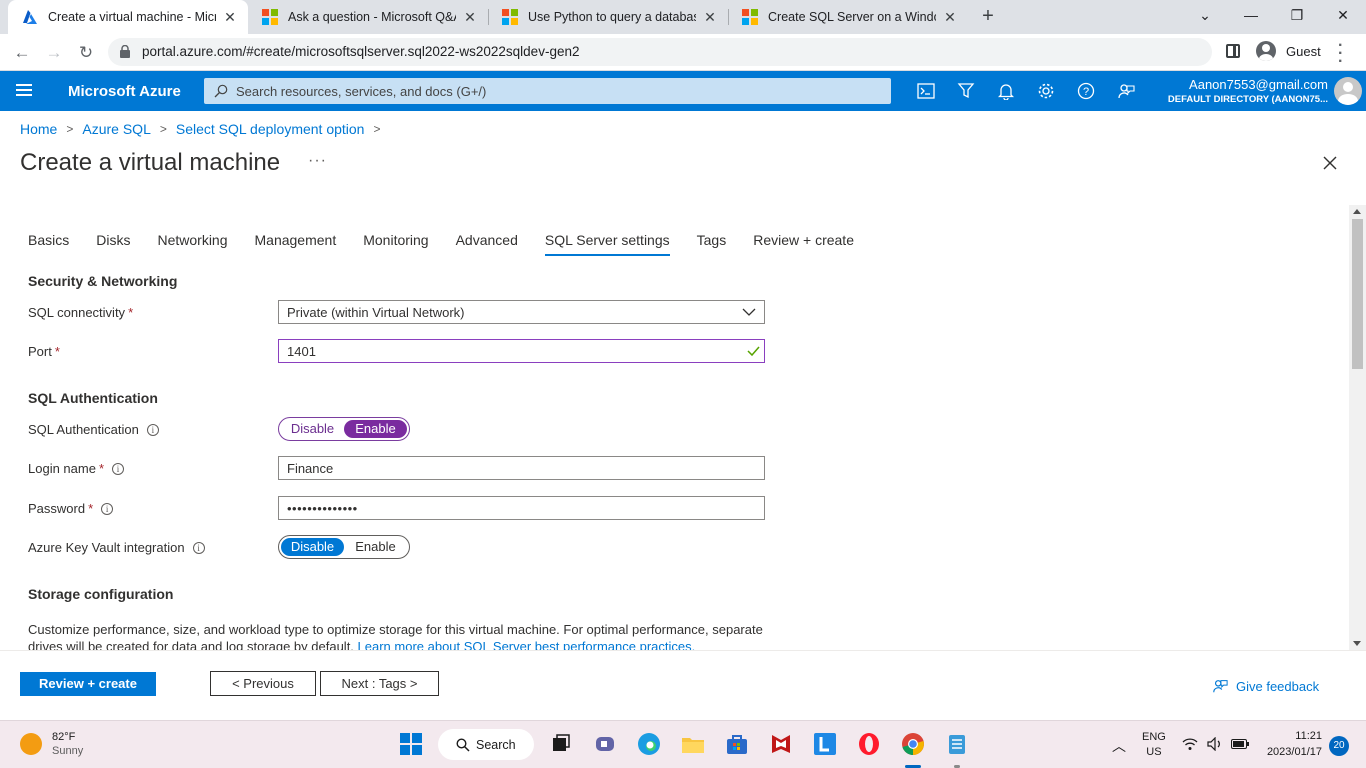 The image size is (1366, 768). I want to click on language-indicator: ENG US, so click(1154, 744).